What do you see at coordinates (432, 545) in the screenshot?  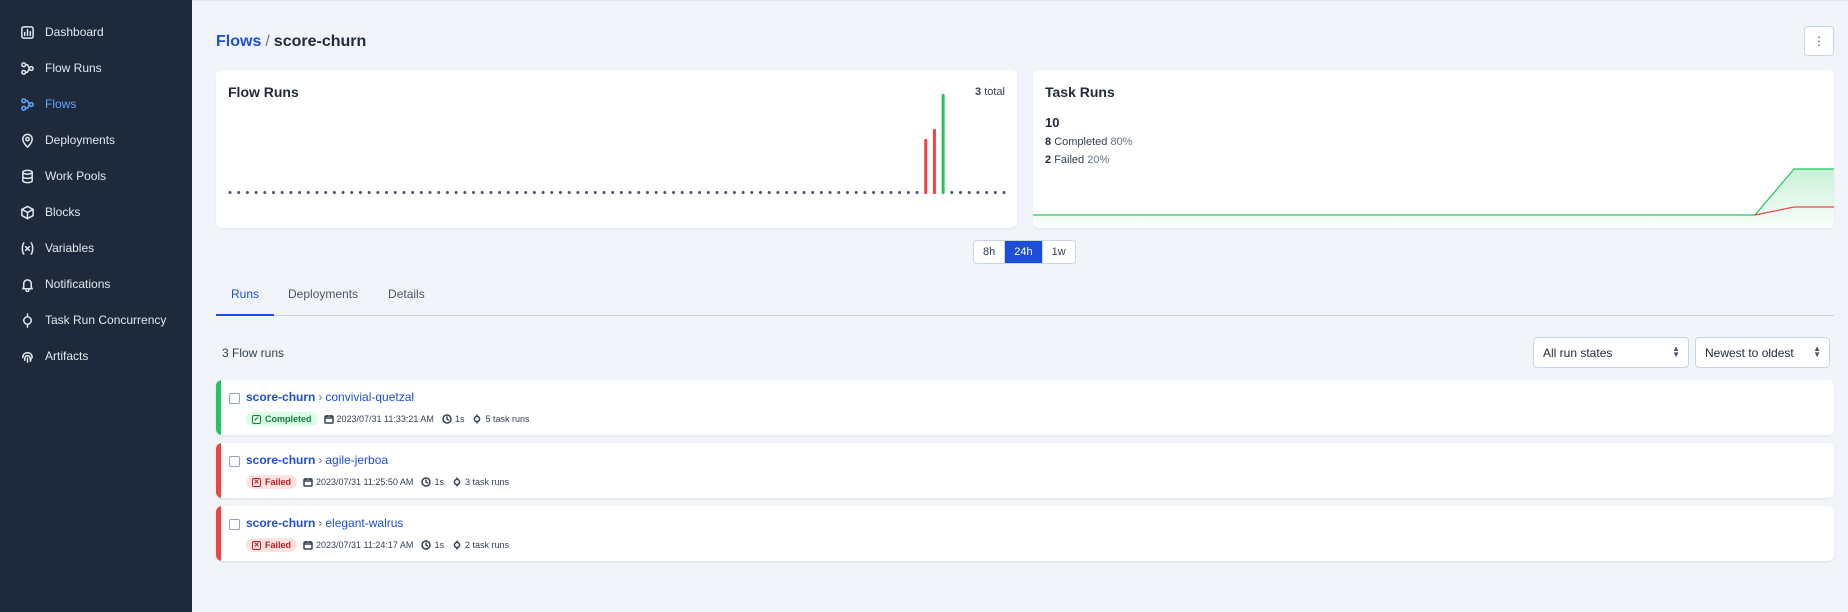 I see `run-duration: 1s` at bounding box center [432, 545].